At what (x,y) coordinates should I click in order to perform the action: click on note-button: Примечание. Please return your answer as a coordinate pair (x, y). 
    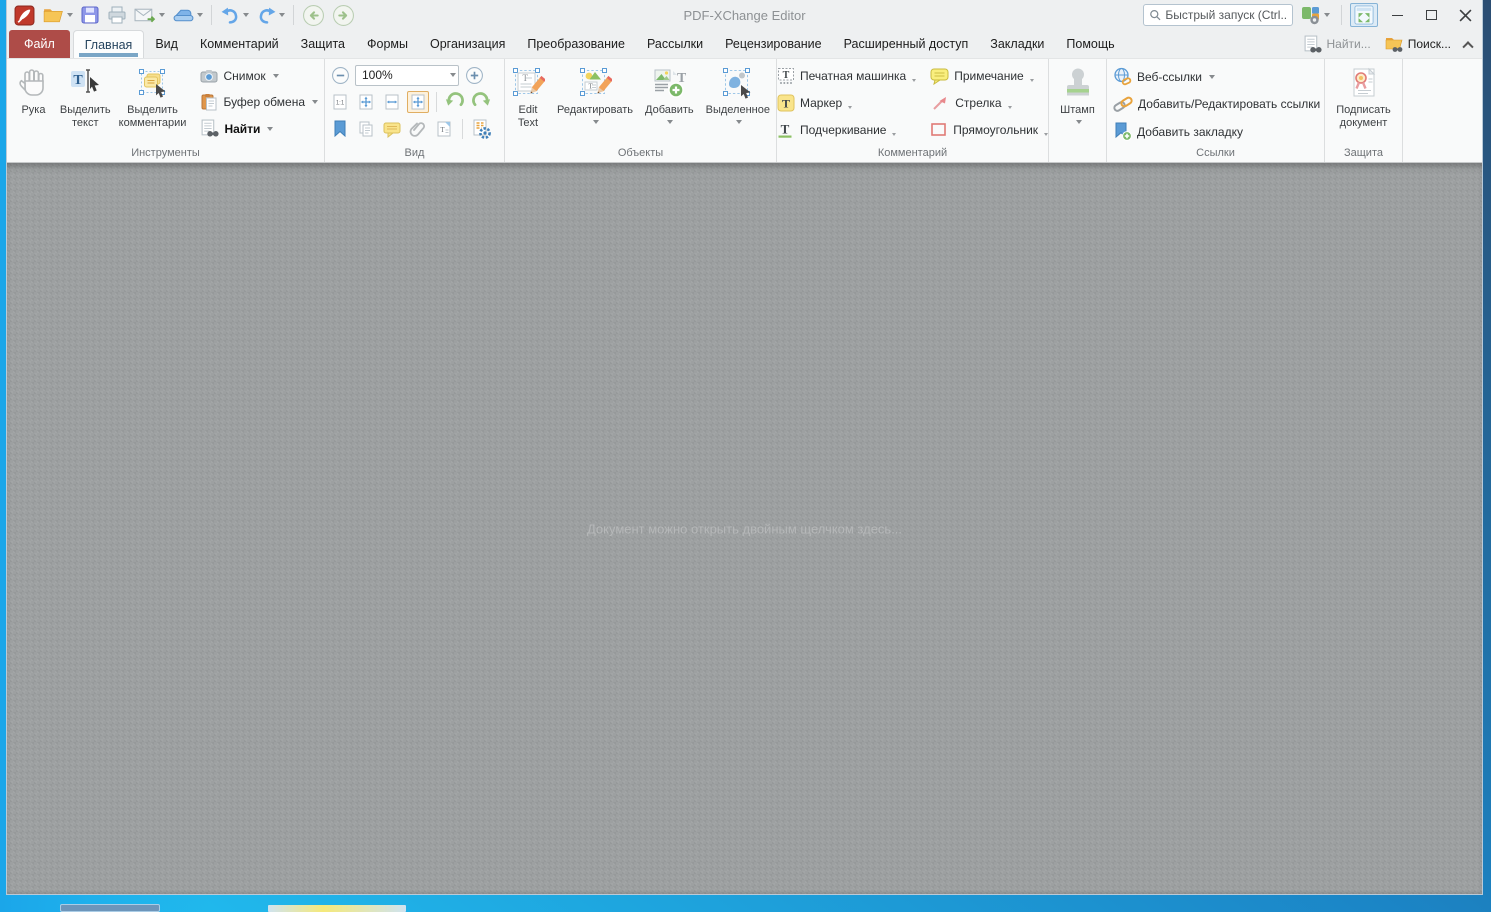
    Looking at the image, I should click on (989, 76).